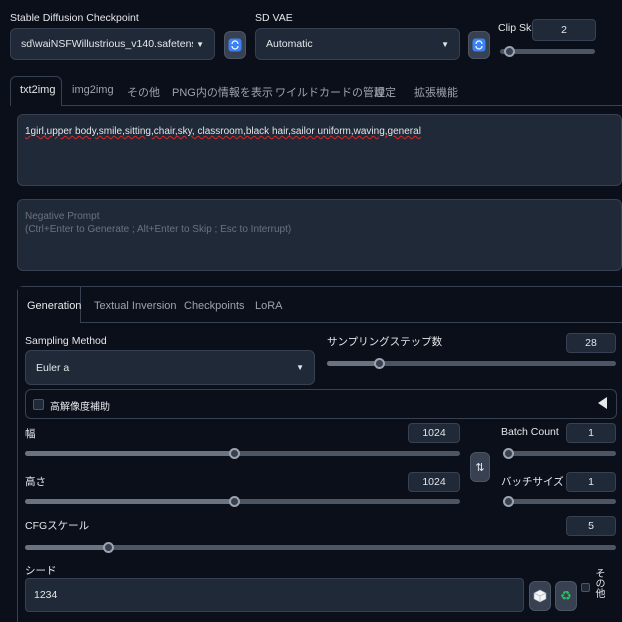 This screenshot has height=622, width=622. I want to click on tab-generation: Generation, so click(54, 306).